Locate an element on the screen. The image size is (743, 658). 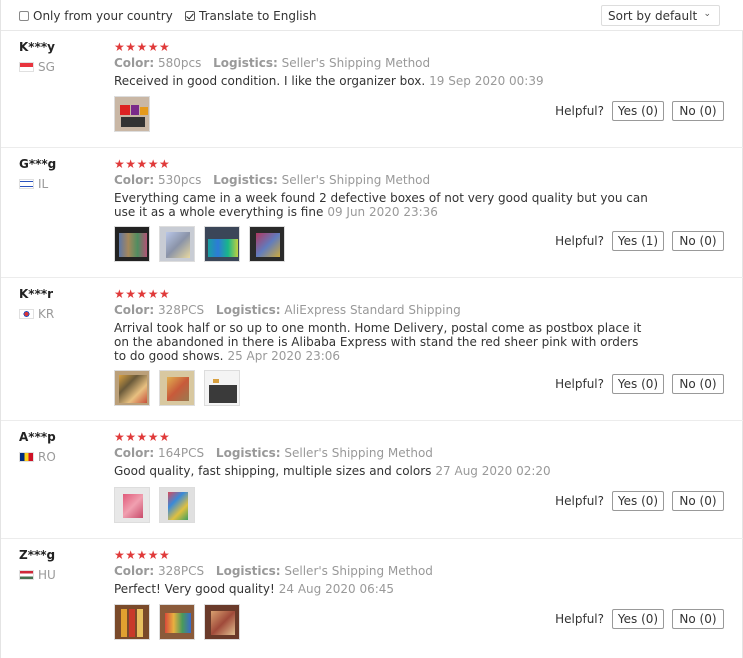
checkbox-unchecked-icon is located at coordinates (24, 16).